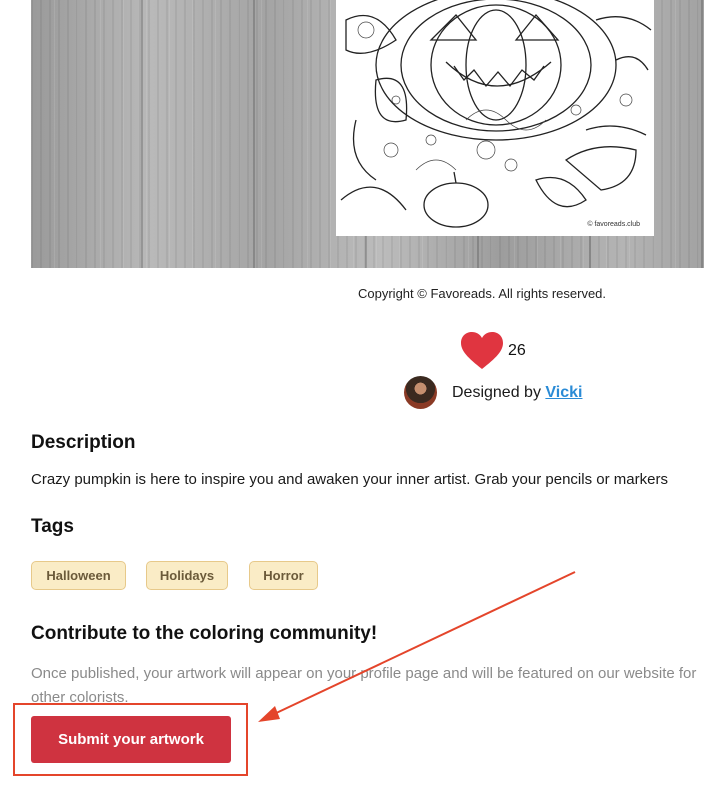 The height and width of the screenshot is (791, 704). Describe the element at coordinates (420, 392) in the screenshot. I see `avatar` at that location.